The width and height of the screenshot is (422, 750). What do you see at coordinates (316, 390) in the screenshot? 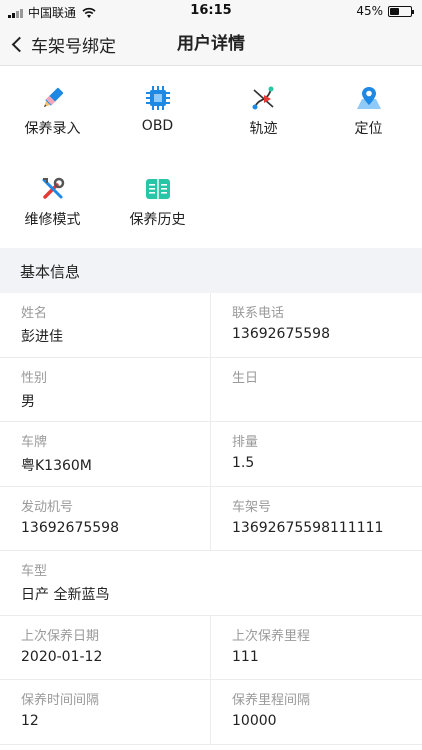
I see `birthday-field: 生日` at bounding box center [316, 390].